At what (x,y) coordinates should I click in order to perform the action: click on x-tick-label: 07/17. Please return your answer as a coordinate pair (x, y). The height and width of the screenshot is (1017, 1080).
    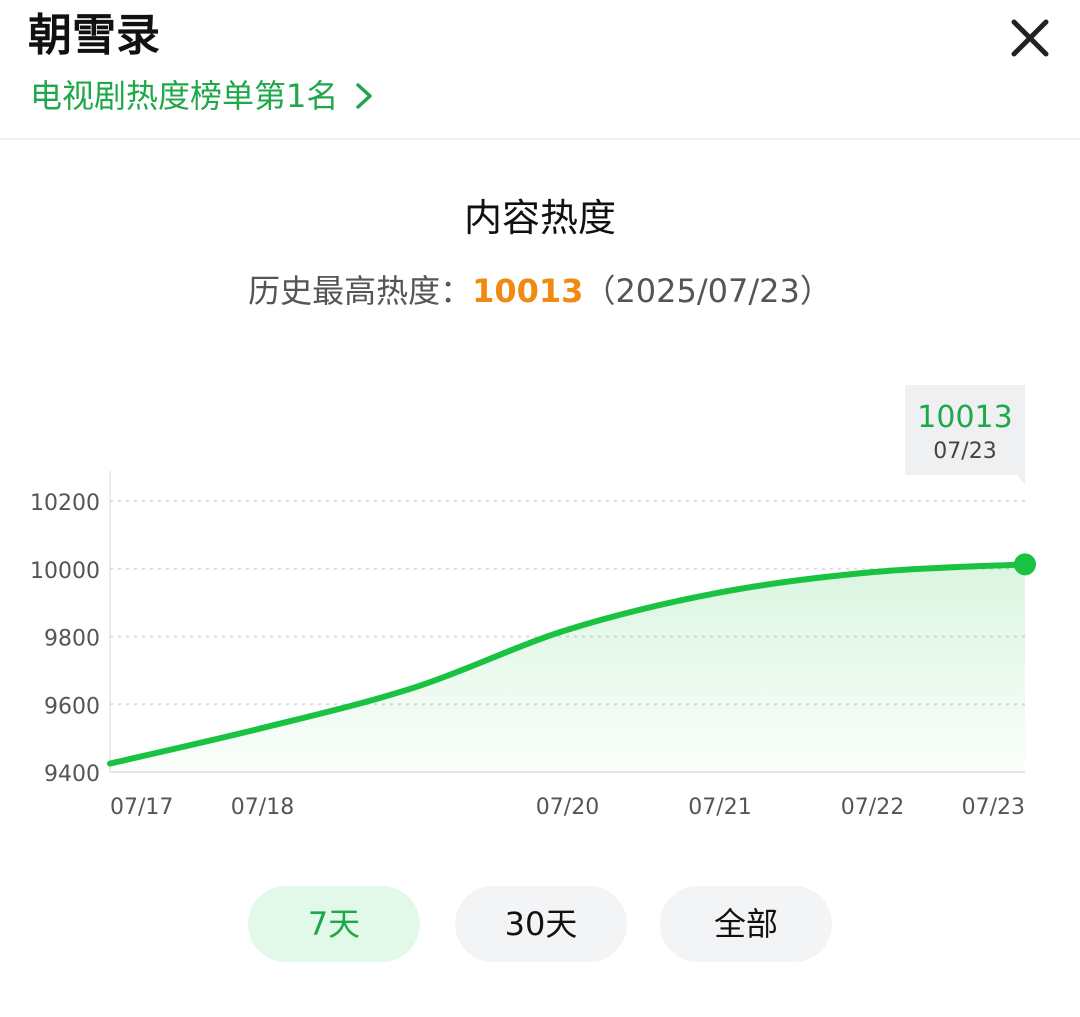
    Looking at the image, I should click on (141, 807).